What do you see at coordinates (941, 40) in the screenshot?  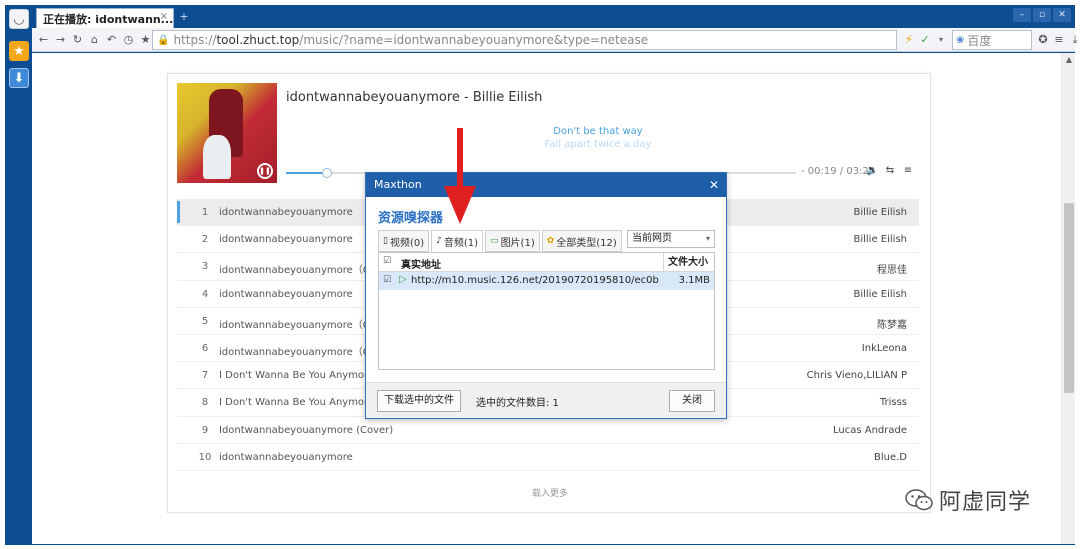 I see `chevron-down-icon: ▾` at bounding box center [941, 40].